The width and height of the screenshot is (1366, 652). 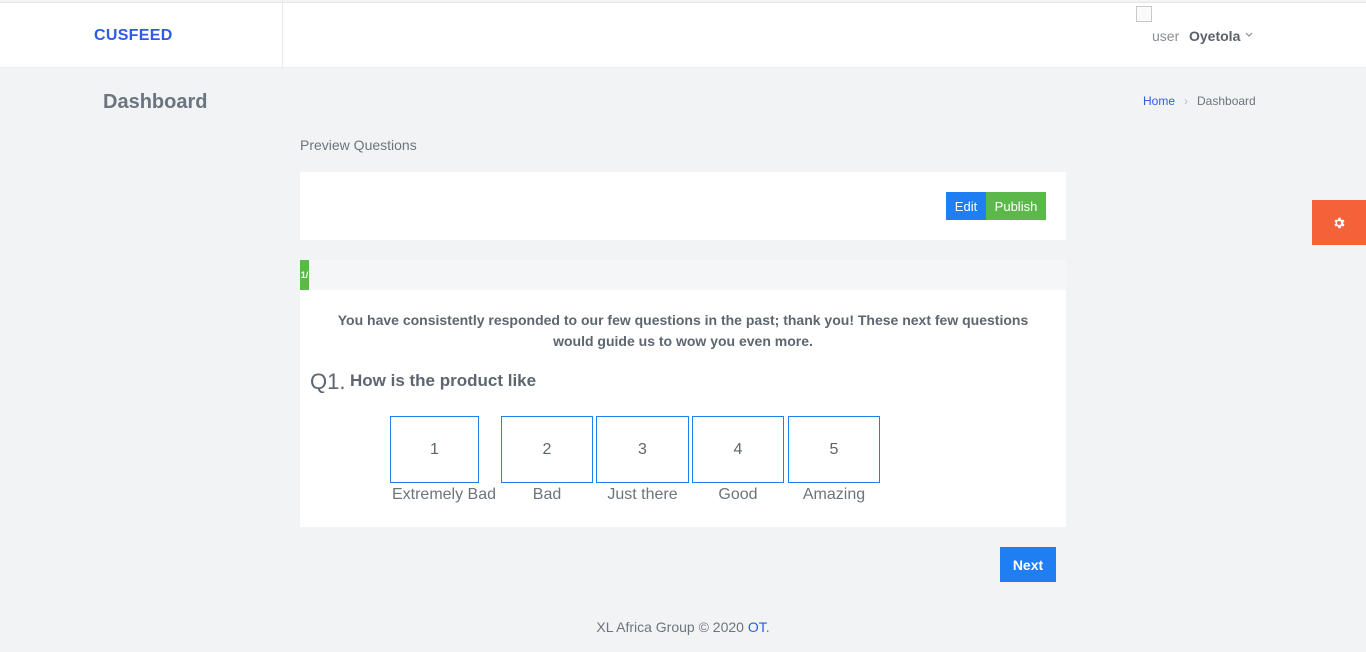 I want to click on breadcrumb: Home › Dashboard, so click(x=1199, y=101).